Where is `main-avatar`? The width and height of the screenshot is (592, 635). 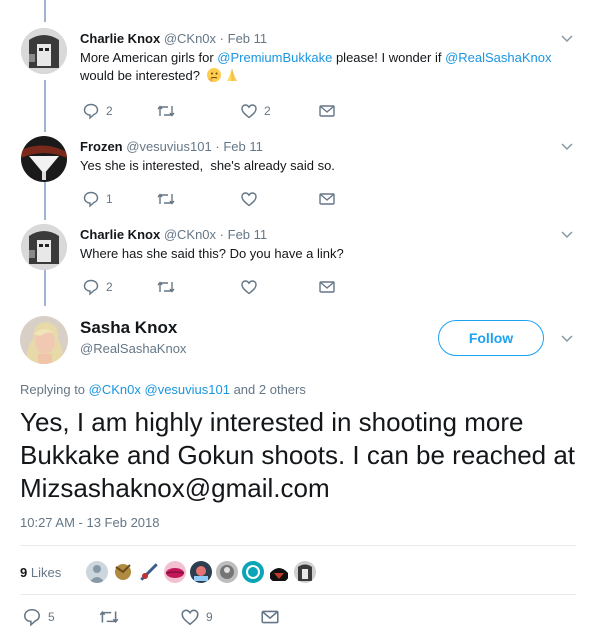 main-avatar is located at coordinates (44, 340).